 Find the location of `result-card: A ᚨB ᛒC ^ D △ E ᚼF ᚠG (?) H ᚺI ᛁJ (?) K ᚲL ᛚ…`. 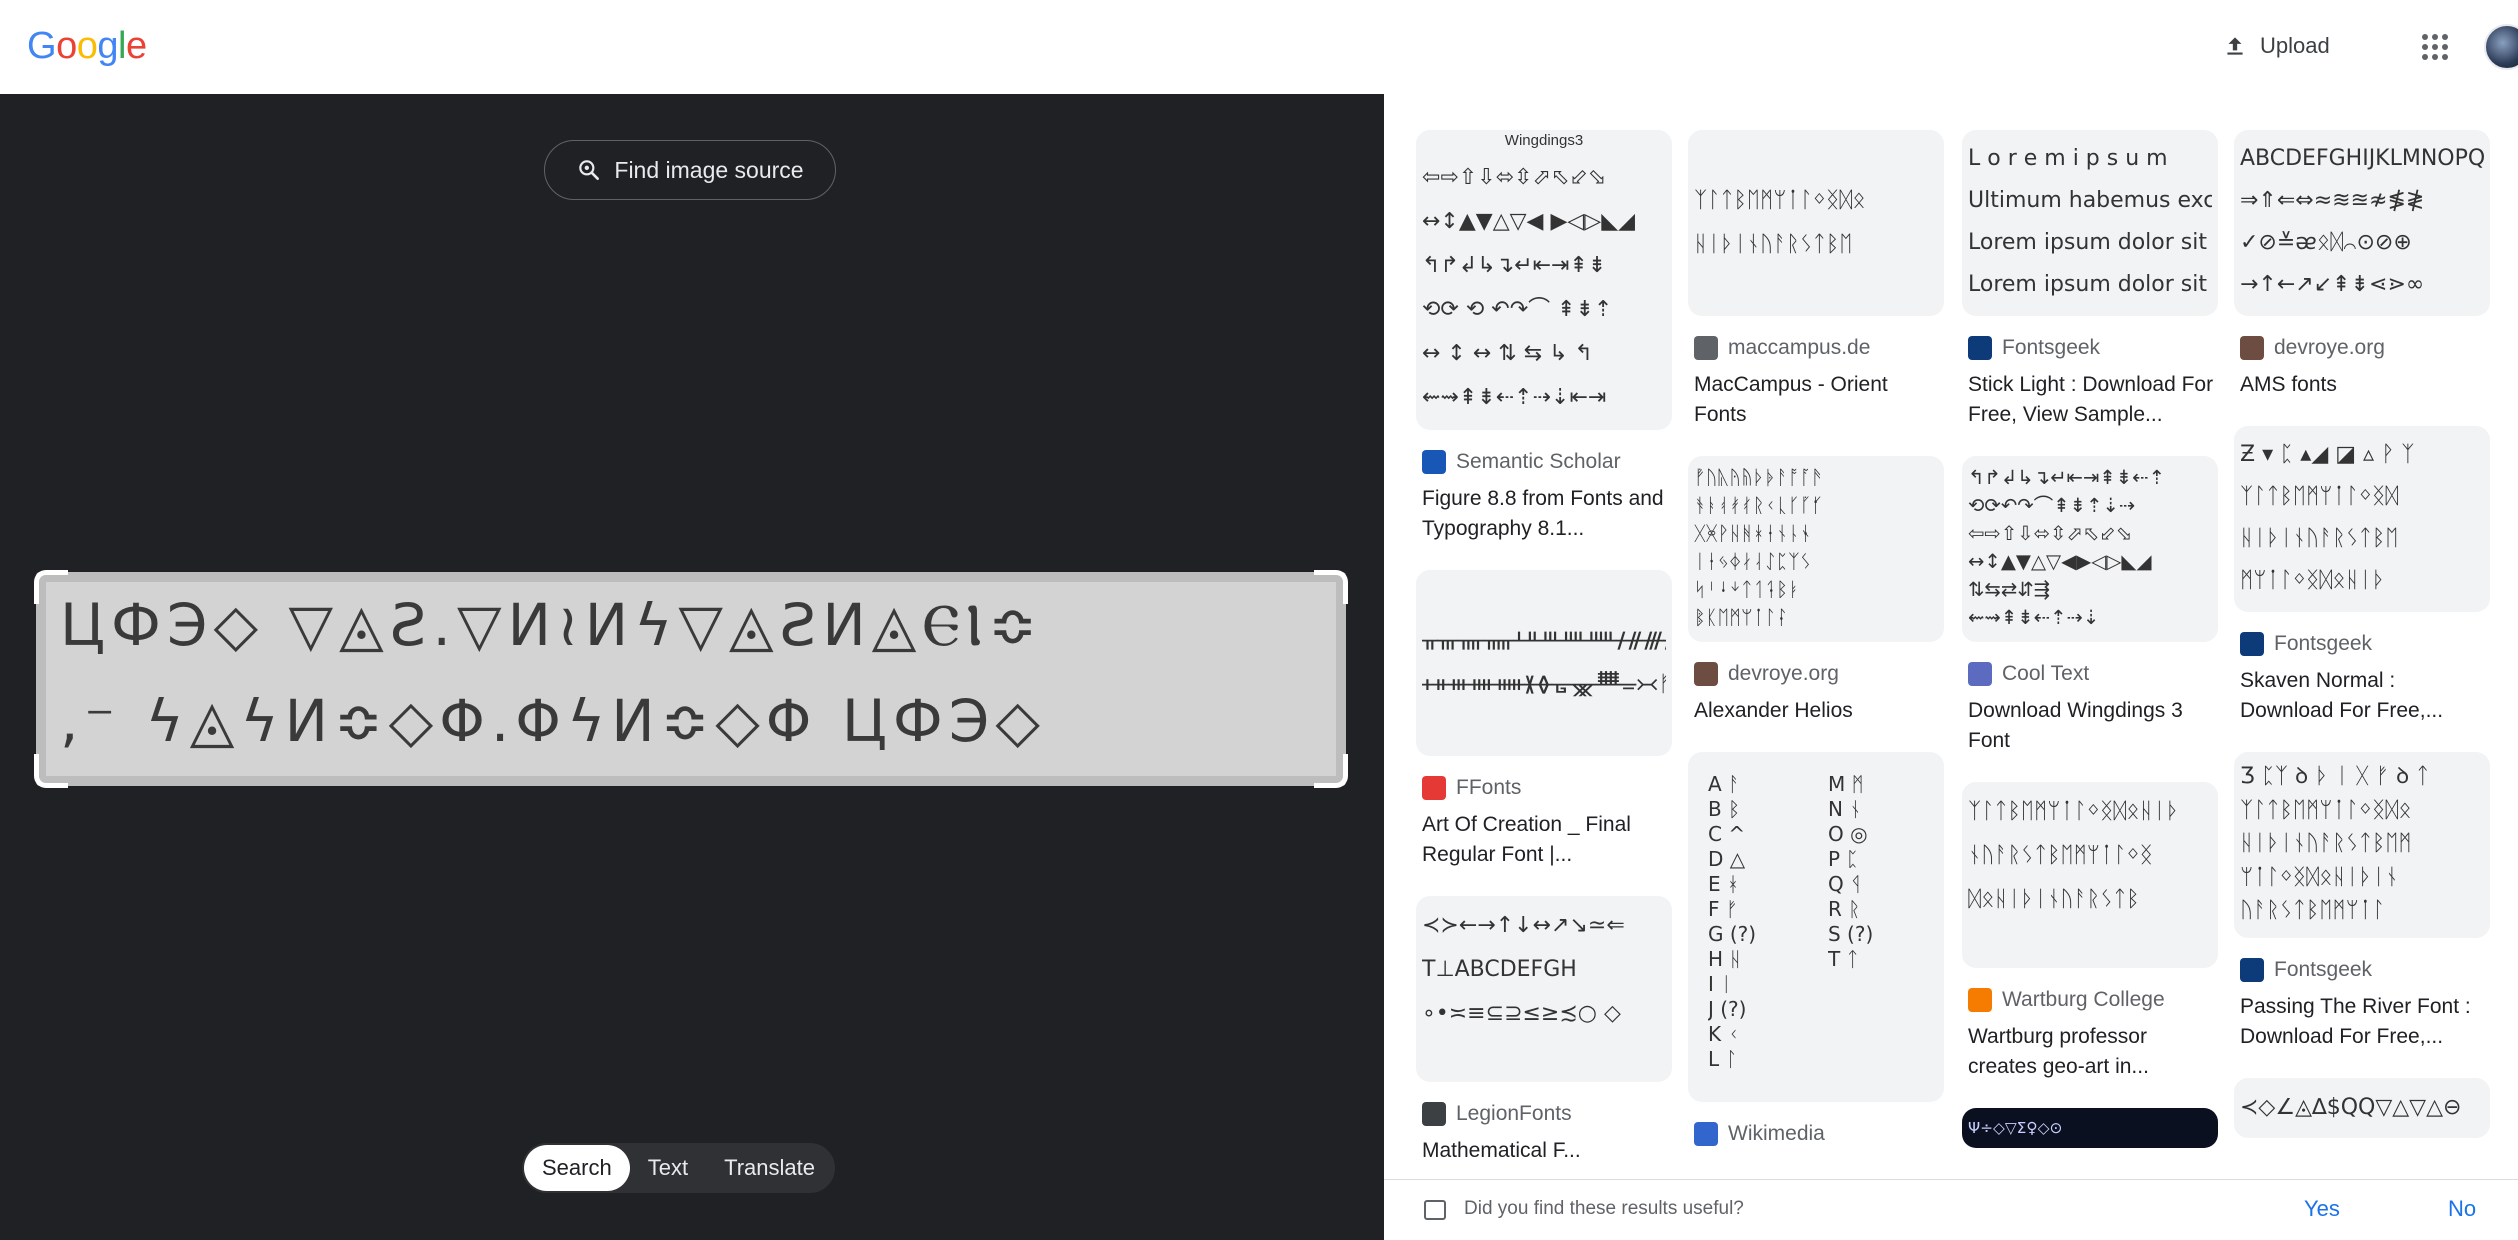

result-card: A ᚨB ᛒC ^ D △ E ᚼF ᚠG (?) H ᚺI ᛁJ (?) K ᚲL ᛚ… is located at coordinates (1816, 949).